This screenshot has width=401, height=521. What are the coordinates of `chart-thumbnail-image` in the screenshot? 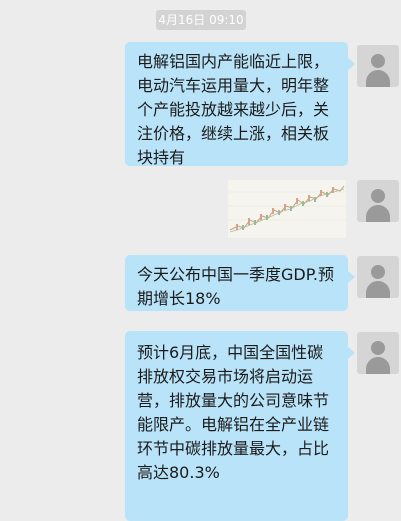 It's located at (287, 209).